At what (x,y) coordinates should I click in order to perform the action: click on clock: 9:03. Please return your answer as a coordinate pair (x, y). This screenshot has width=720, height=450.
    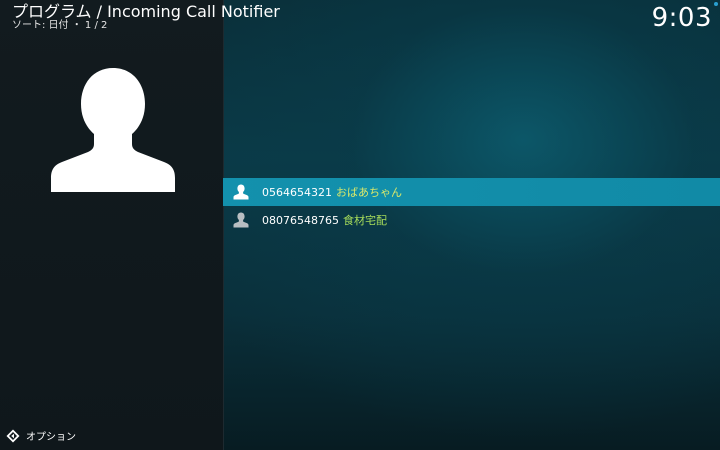
    Looking at the image, I should click on (681, 18).